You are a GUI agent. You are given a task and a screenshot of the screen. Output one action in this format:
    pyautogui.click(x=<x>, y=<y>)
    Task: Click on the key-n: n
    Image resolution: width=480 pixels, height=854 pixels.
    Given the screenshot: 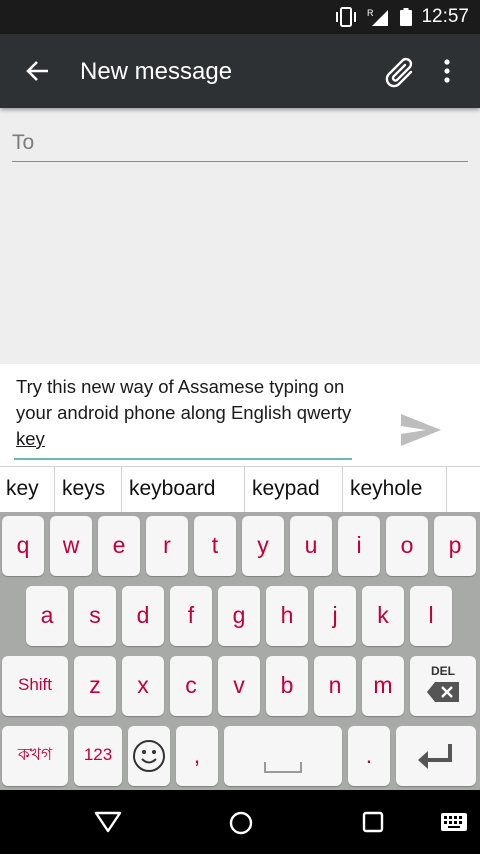 What is the action you would take?
    pyautogui.click(x=335, y=686)
    